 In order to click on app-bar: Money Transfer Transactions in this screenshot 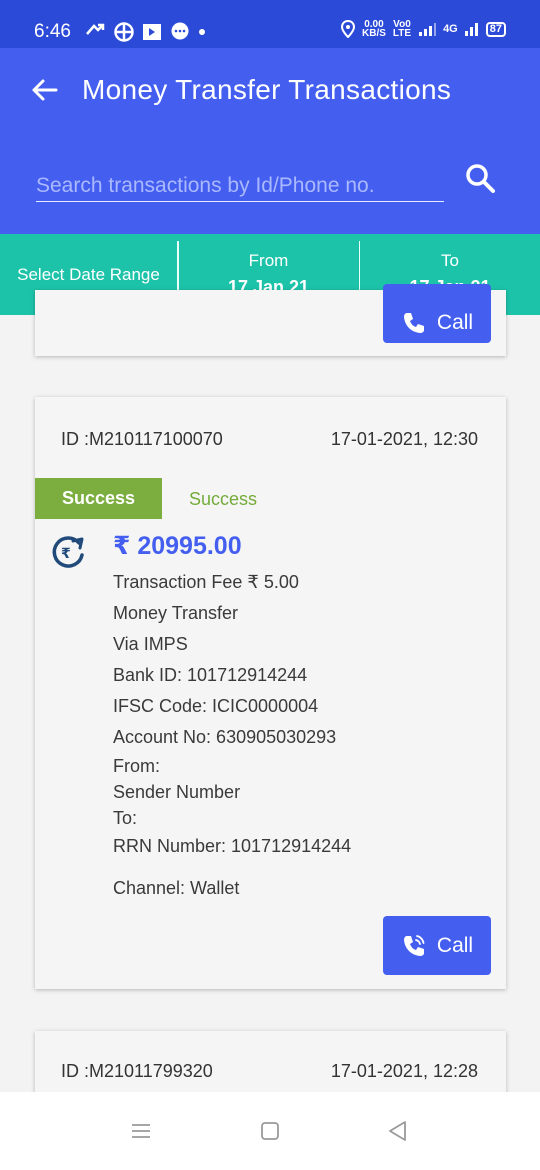, I will do `click(270, 90)`.